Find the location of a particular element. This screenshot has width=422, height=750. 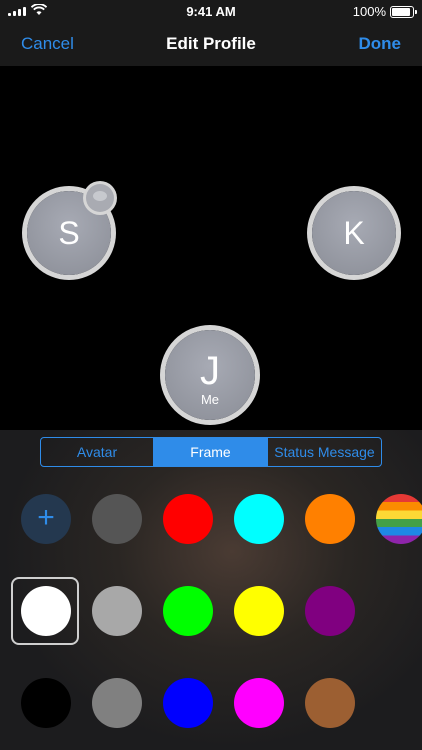

friend-avatar-k: K is located at coordinates (354, 233).